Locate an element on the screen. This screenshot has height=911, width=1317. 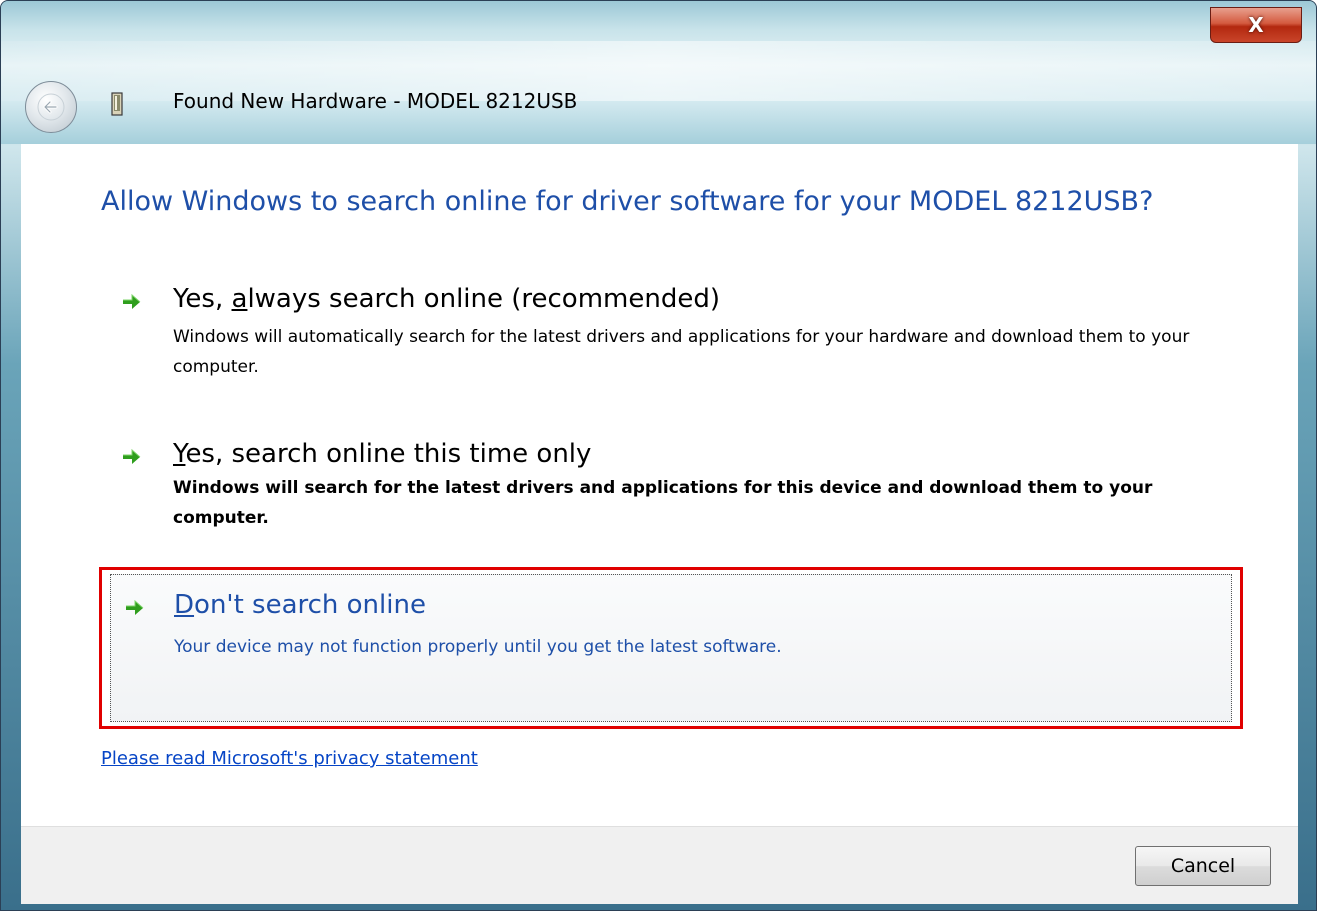
option-title: Don't search online is located at coordinates (300, 605).